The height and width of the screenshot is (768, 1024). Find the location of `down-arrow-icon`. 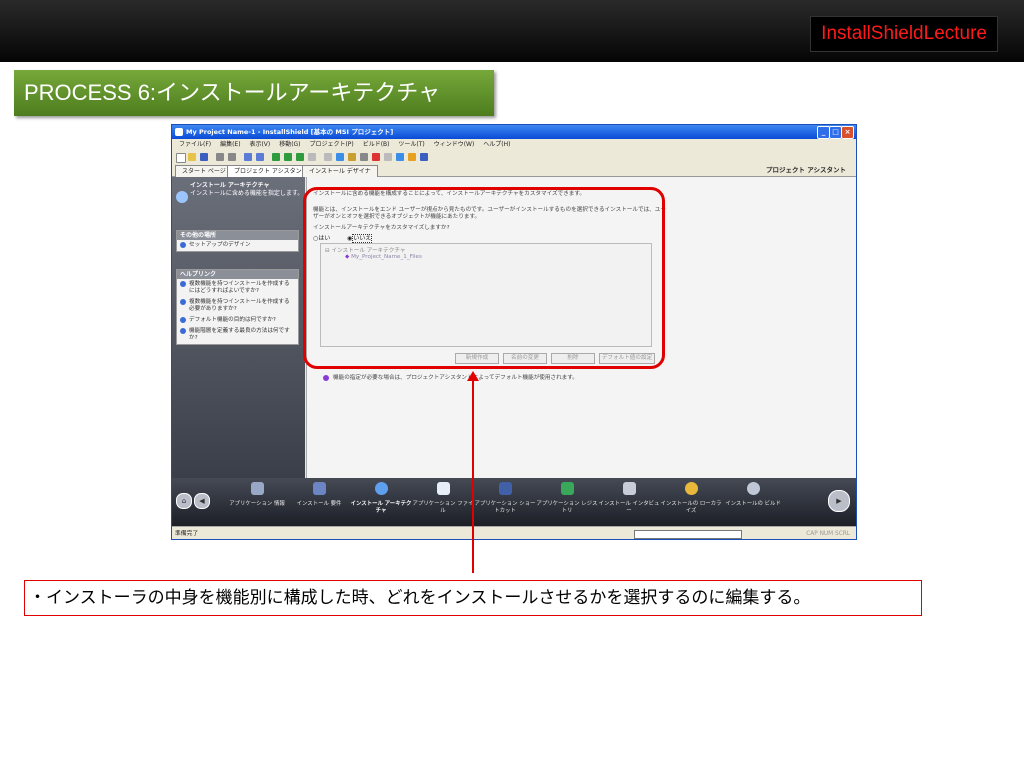

down-arrow-icon is located at coordinates (288, 157).